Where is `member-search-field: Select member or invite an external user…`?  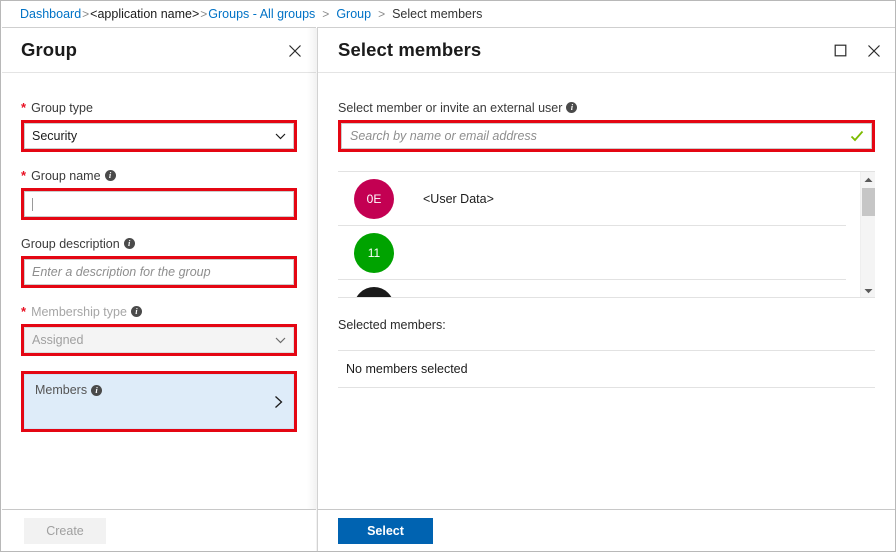
member-search-field: Select member or invite an external user… is located at coordinates (606, 125).